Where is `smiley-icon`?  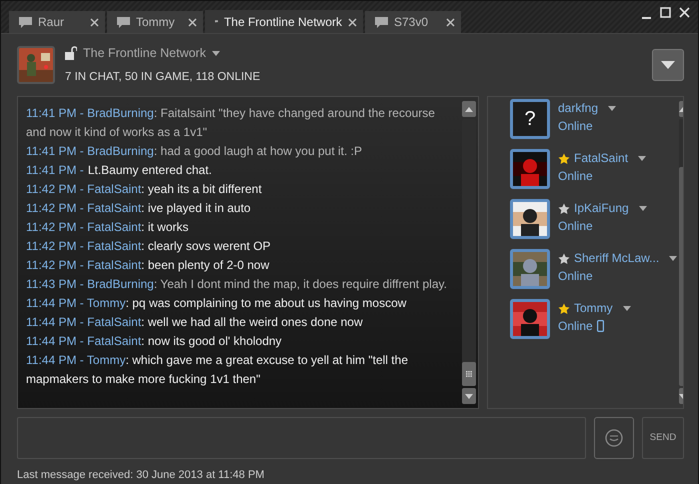
smiley-icon is located at coordinates (614, 438).